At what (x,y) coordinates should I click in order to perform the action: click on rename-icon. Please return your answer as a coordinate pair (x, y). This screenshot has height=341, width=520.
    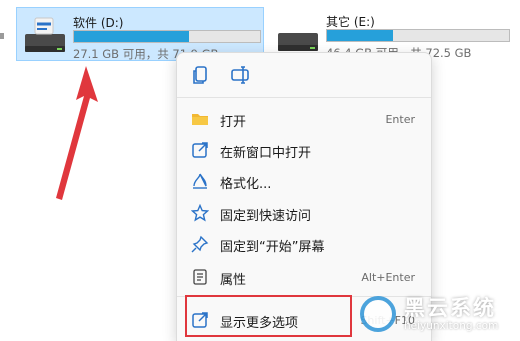
    Looking at the image, I should click on (240, 75).